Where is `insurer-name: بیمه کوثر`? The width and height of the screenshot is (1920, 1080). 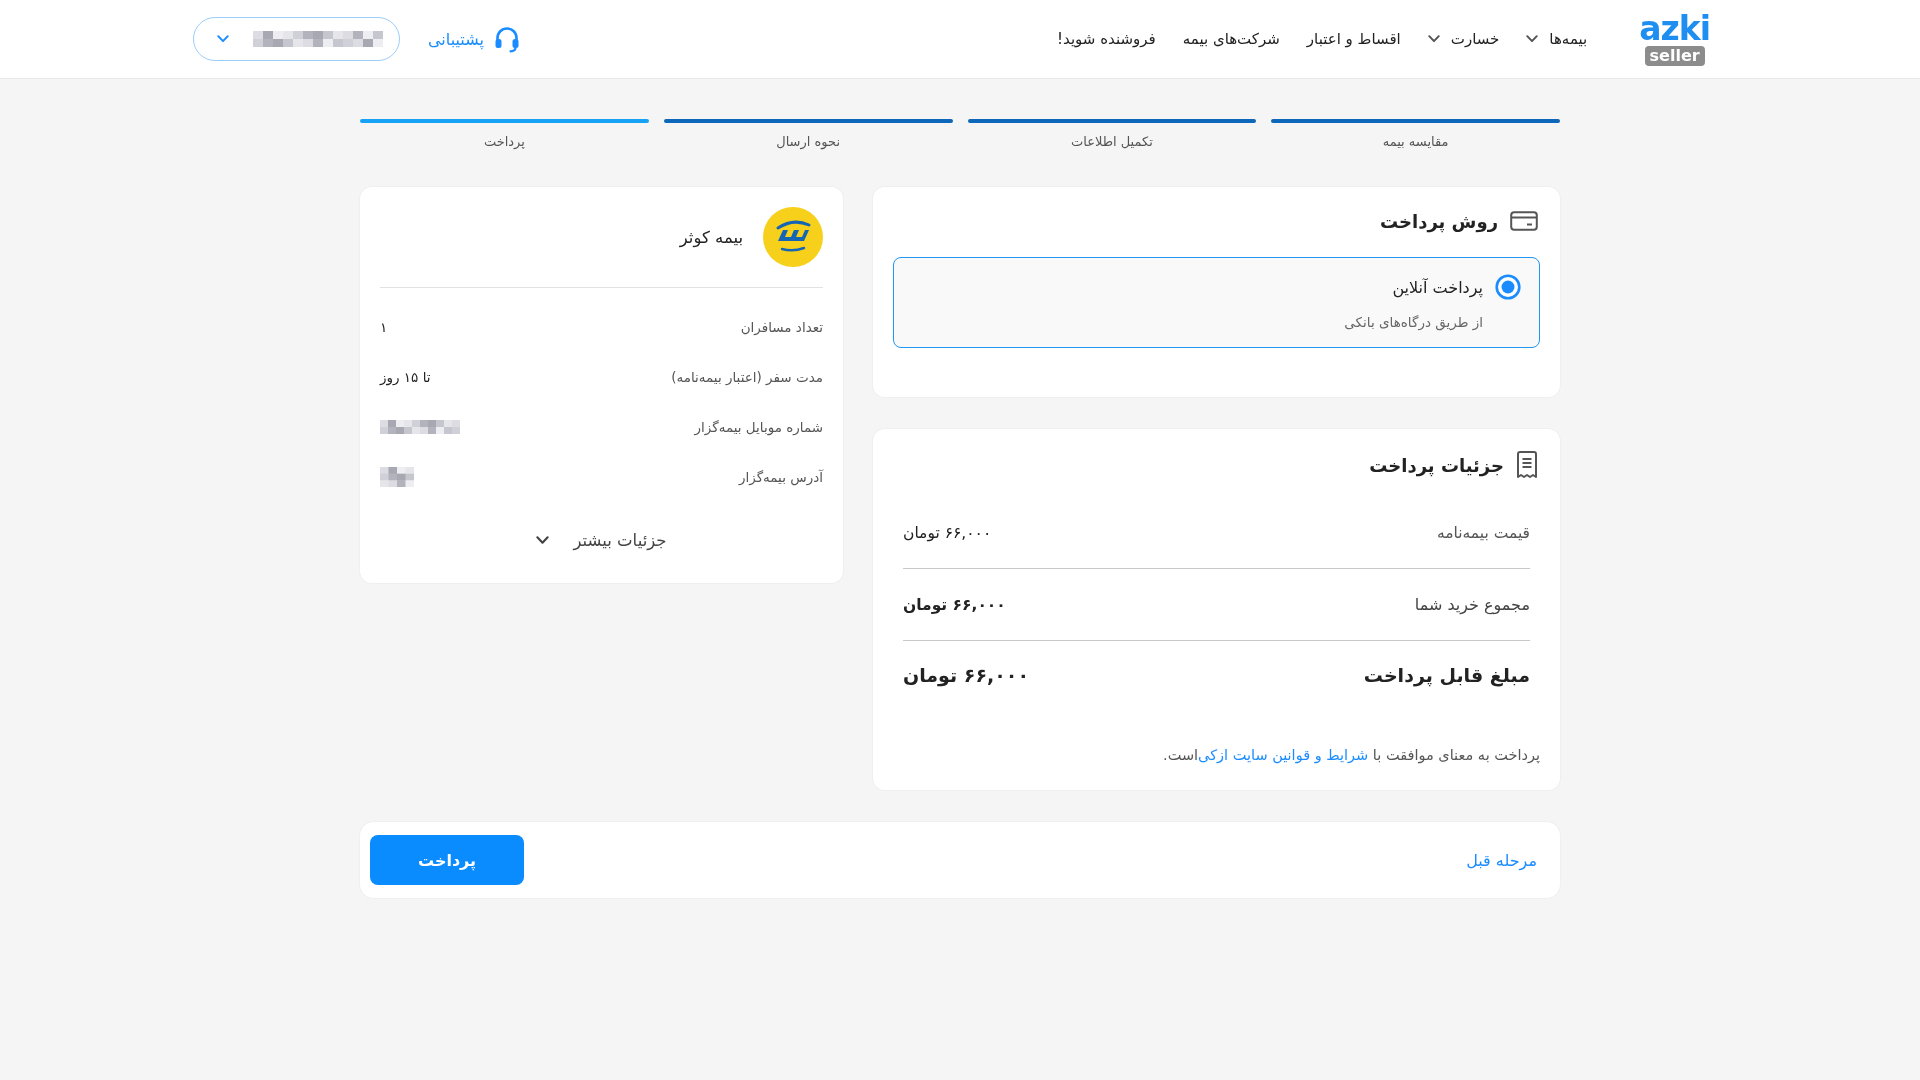
insurer-name: بیمه کوثر is located at coordinates (711, 237).